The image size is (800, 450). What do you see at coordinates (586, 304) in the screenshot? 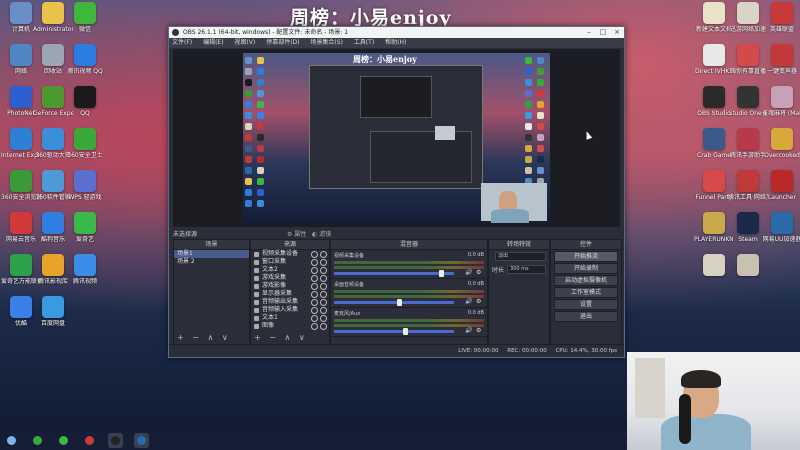
I see `settings-button: 设置` at bounding box center [586, 304].